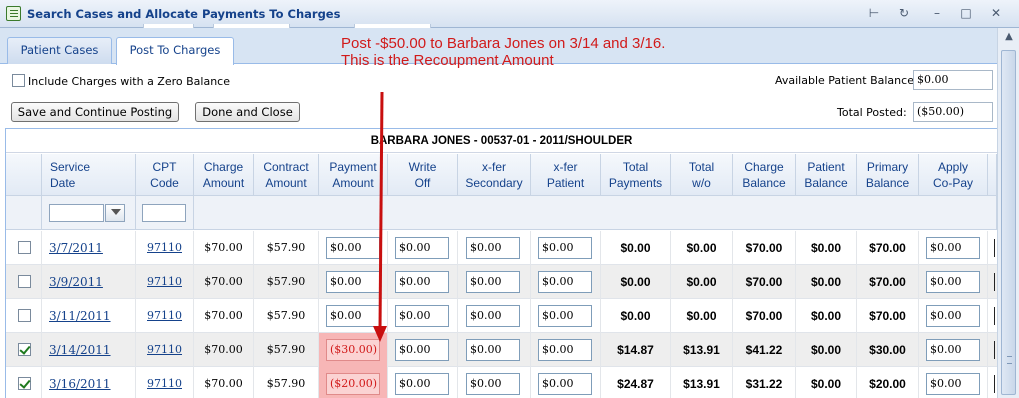 This screenshot has height=398, width=1019. What do you see at coordinates (636, 382) in the screenshot?
I see `total-payments-cell: $24.87` at bounding box center [636, 382].